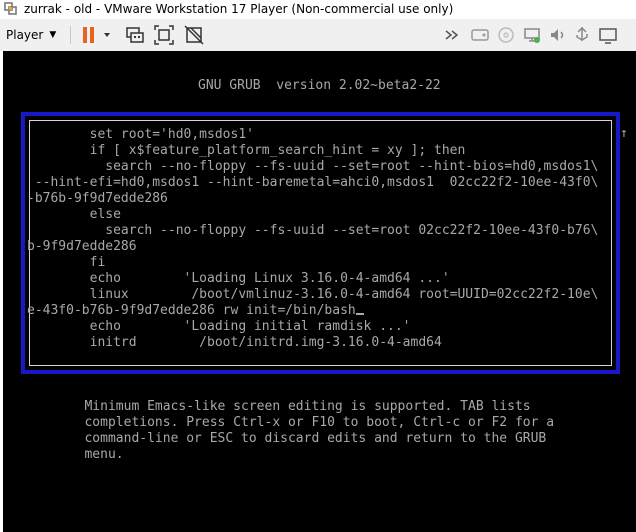 This screenshot has width=636, height=532. I want to click on unity-button, so click(194, 35).